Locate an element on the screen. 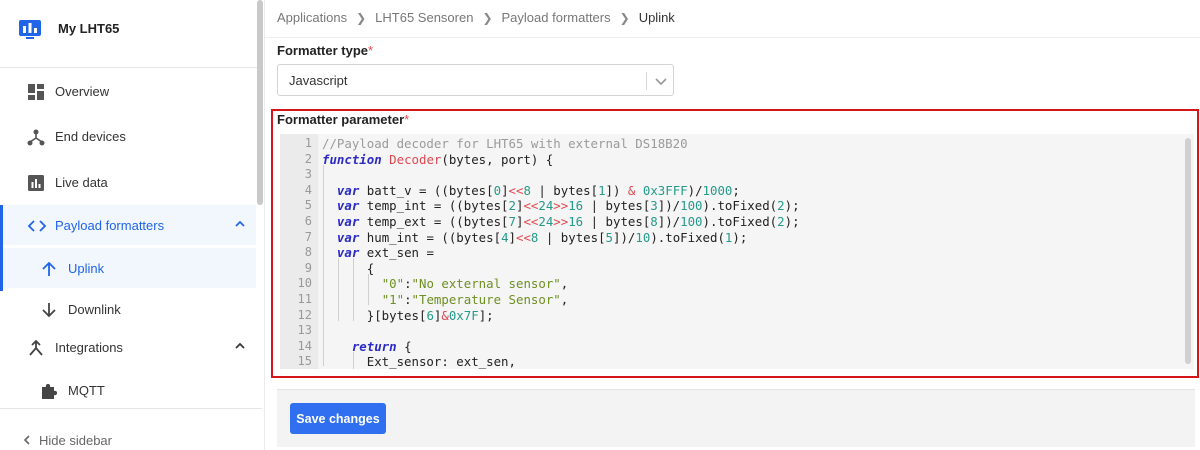 Image resolution: width=1200 pixels, height=450 pixels. sidebar-item-live-data: Live data is located at coordinates (128, 182).